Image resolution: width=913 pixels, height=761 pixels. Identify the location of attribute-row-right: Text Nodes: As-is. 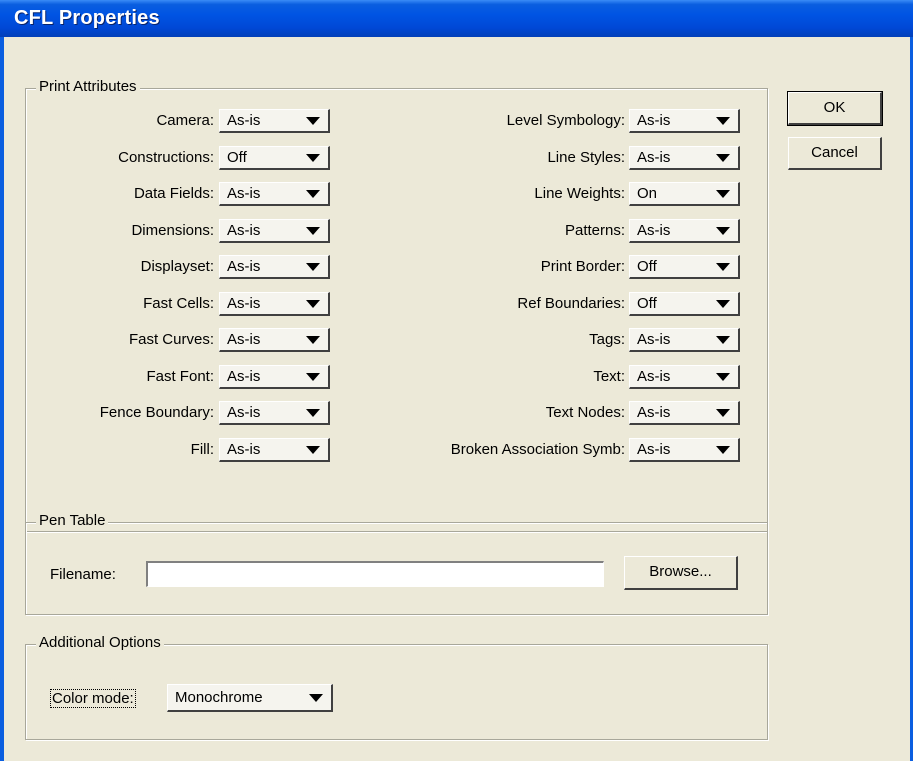
(396, 413).